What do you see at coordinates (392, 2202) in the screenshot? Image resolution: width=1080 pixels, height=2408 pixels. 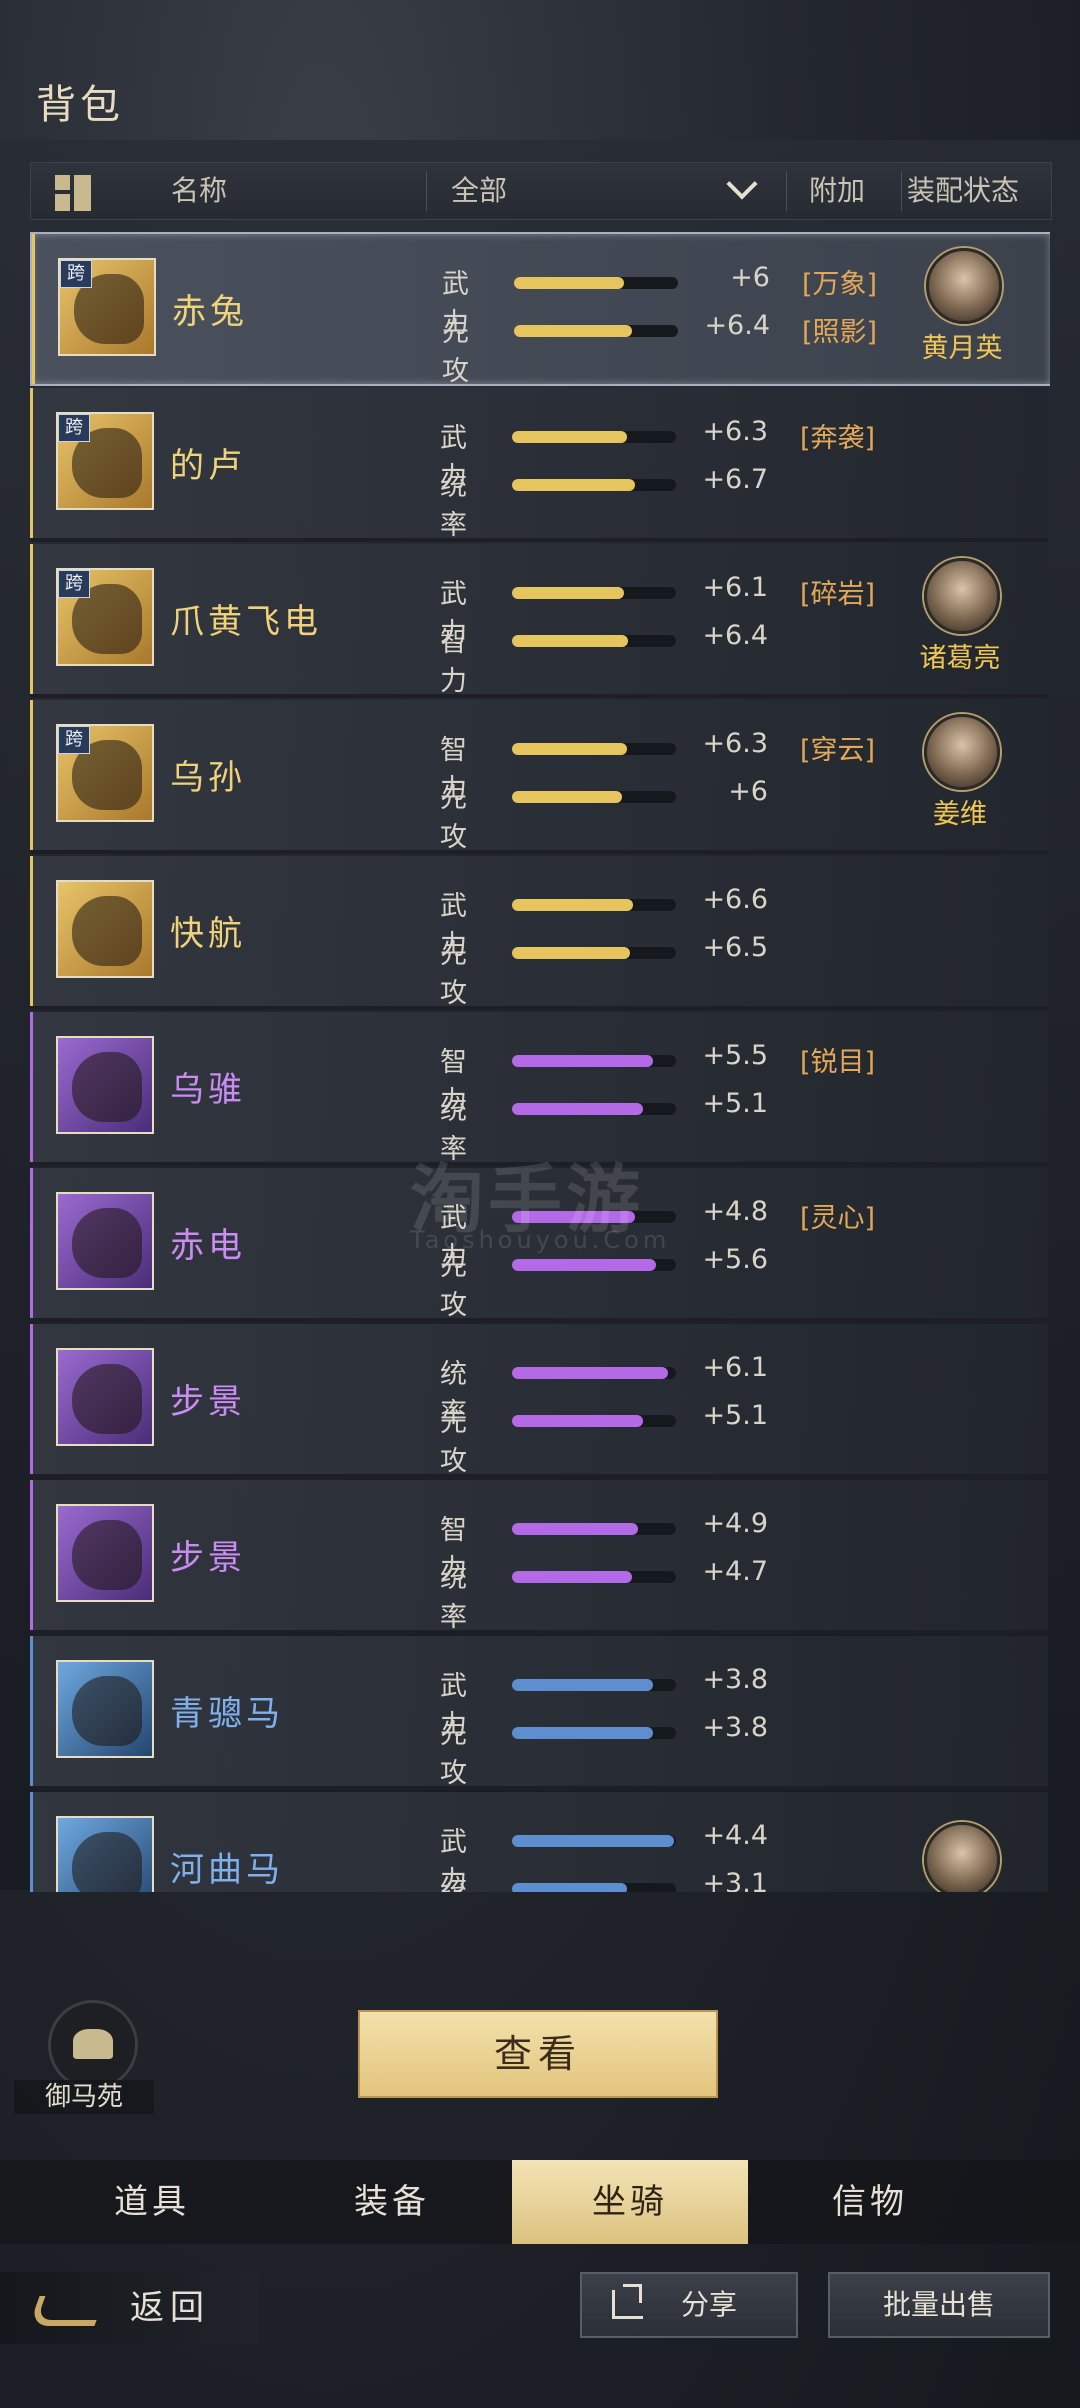 I see `tab-equipment: 装备` at bounding box center [392, 2202].